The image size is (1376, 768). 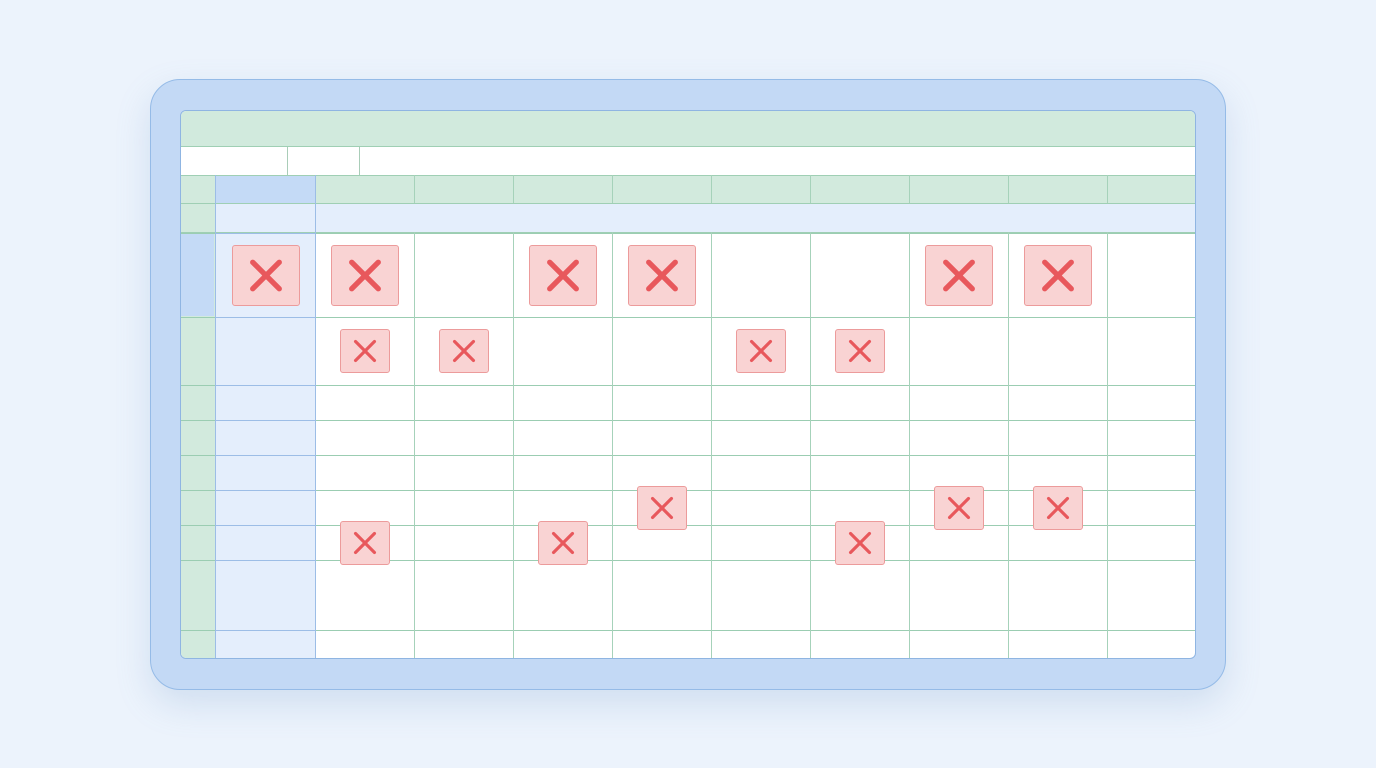 I want to click on title-bar, so click(x=688, y=129).